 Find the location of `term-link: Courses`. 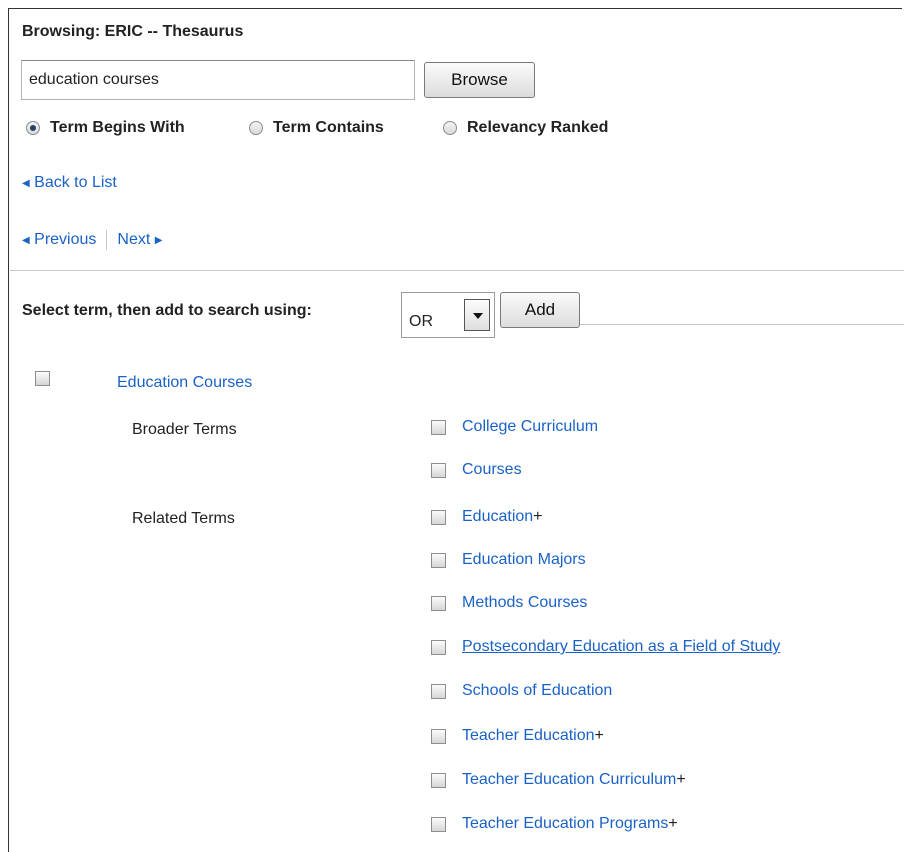

term-link: Courses is located at coordinates (492, 470).